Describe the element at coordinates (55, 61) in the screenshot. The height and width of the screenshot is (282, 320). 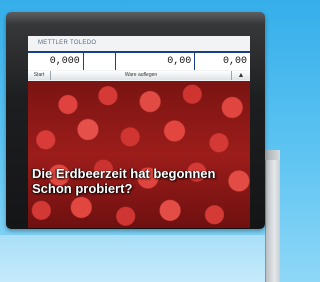
I see `weight-field: 0,000` at that location.